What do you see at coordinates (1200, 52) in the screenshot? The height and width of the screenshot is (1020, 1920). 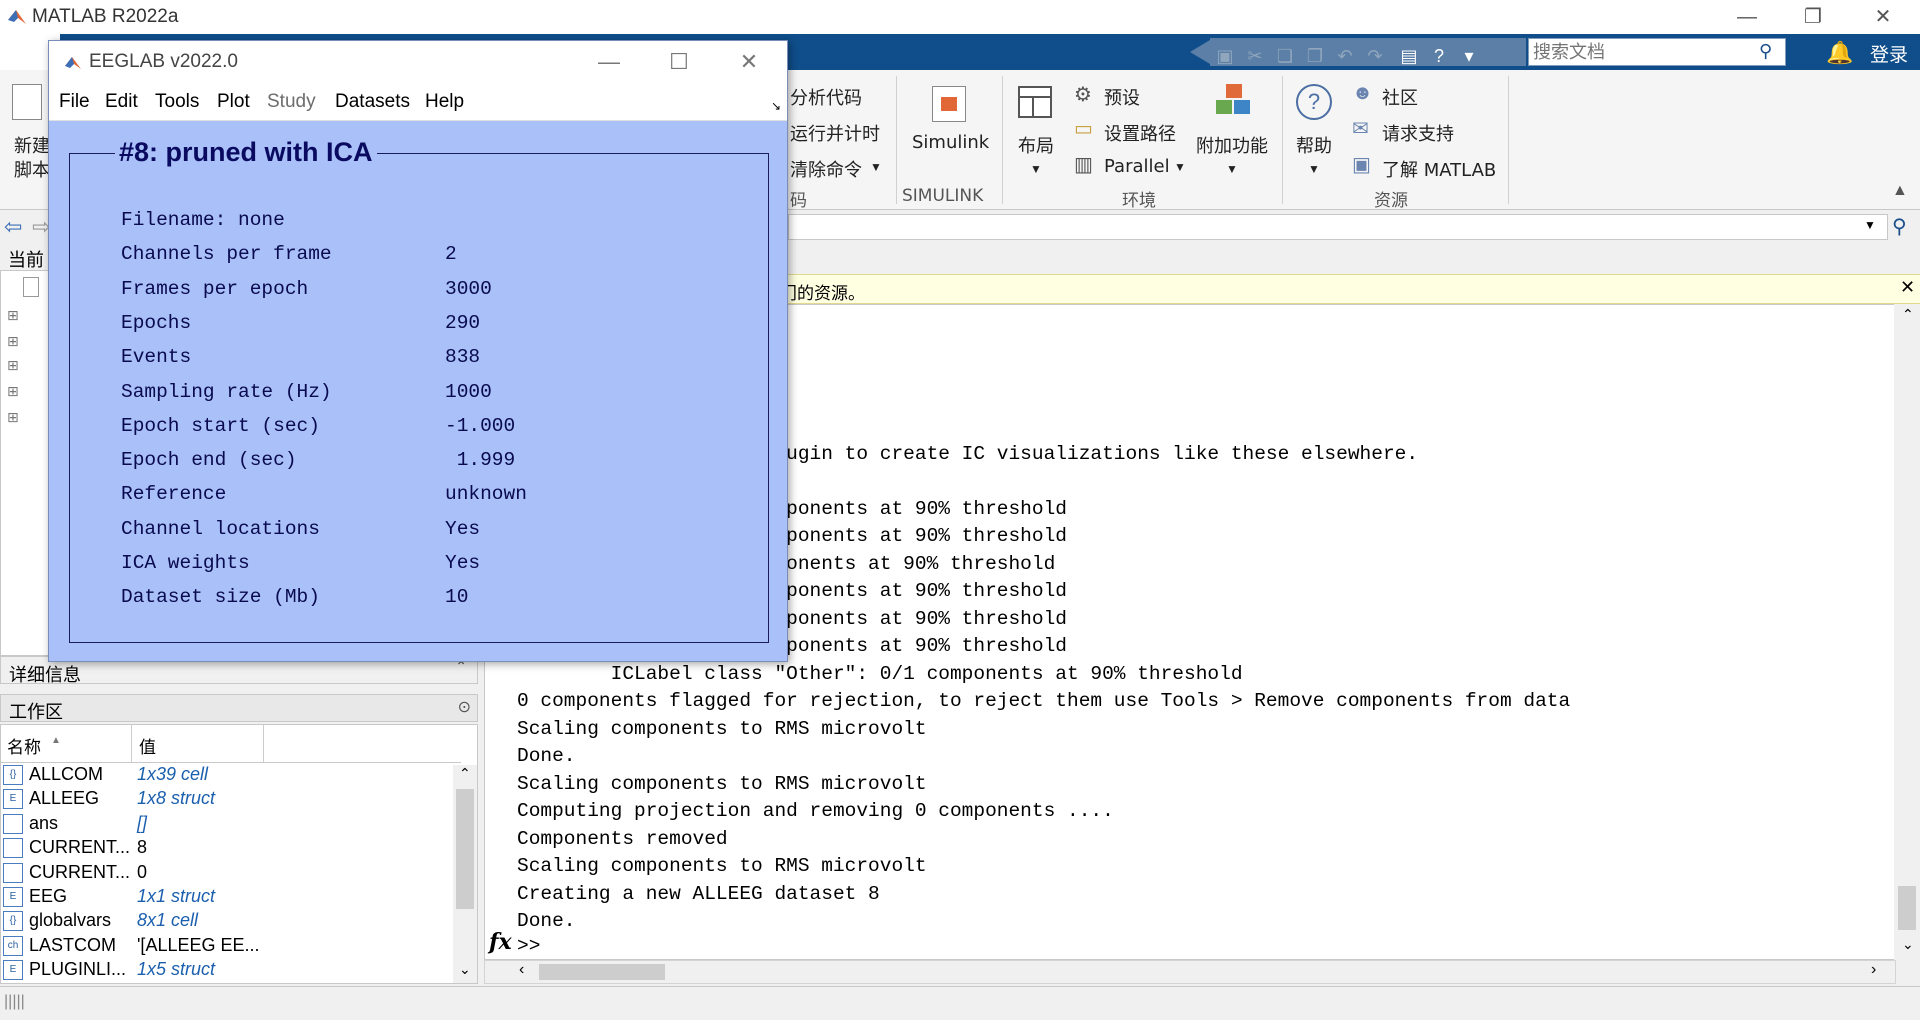 I see `toolbar-collapse-icon` at bounding box center [1200, 52].